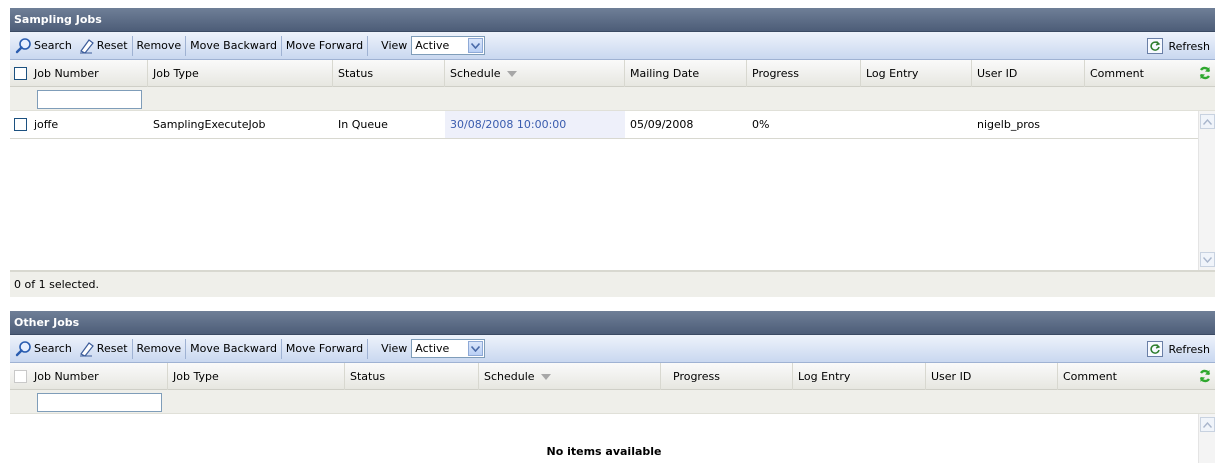  I want to click on cell-job-number: joffe, so click(79, 125).